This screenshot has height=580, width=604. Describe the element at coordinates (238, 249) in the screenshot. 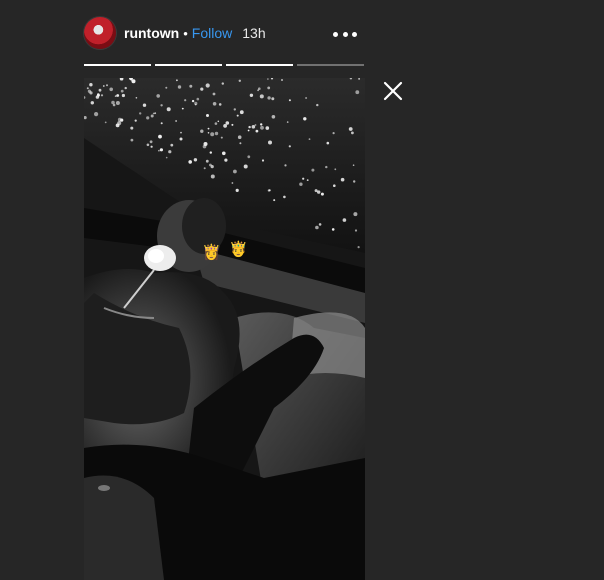

I see `prince-sticker: 🤴` at that location.